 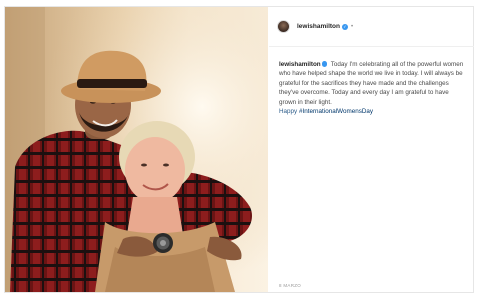 I want to click on avatar, so click(x=283, y=26).